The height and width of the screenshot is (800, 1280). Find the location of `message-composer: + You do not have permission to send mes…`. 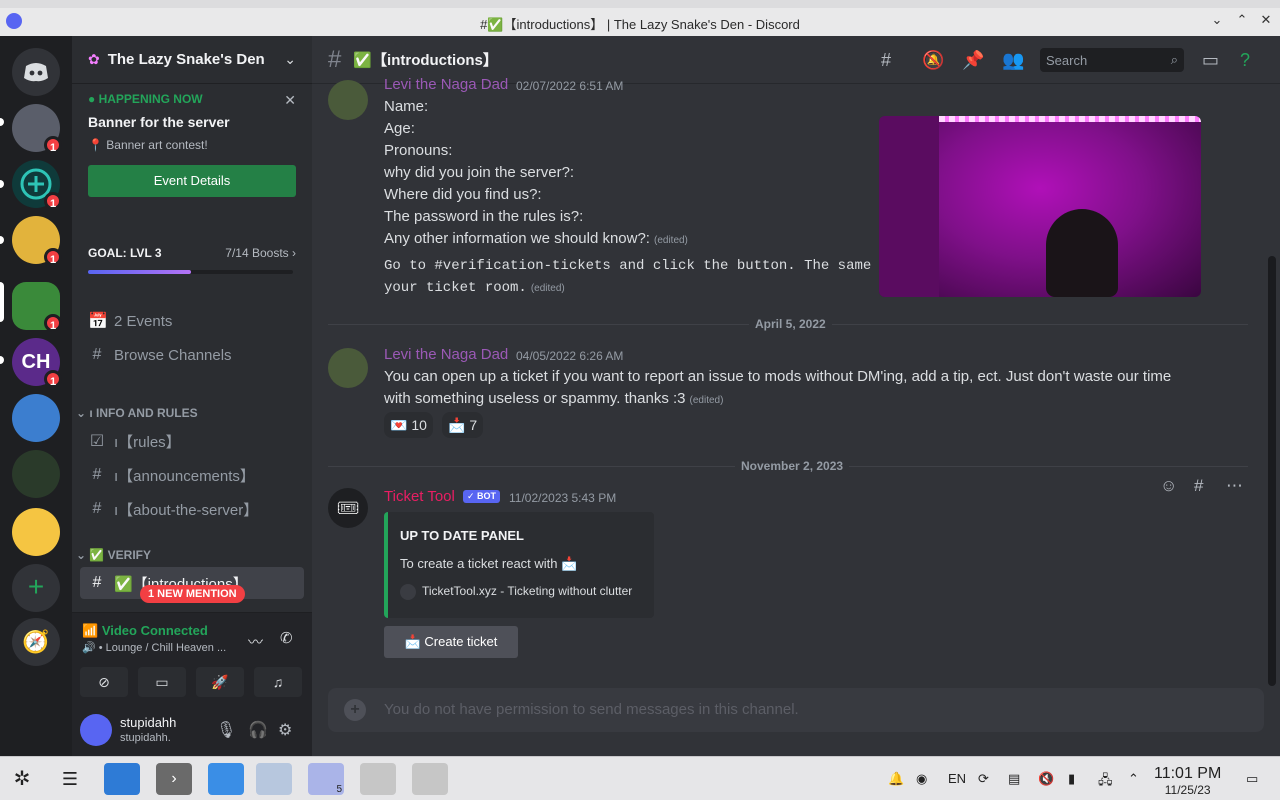

message-composer: + You do not have permission to send mes… is located at coordinates (796, 710).